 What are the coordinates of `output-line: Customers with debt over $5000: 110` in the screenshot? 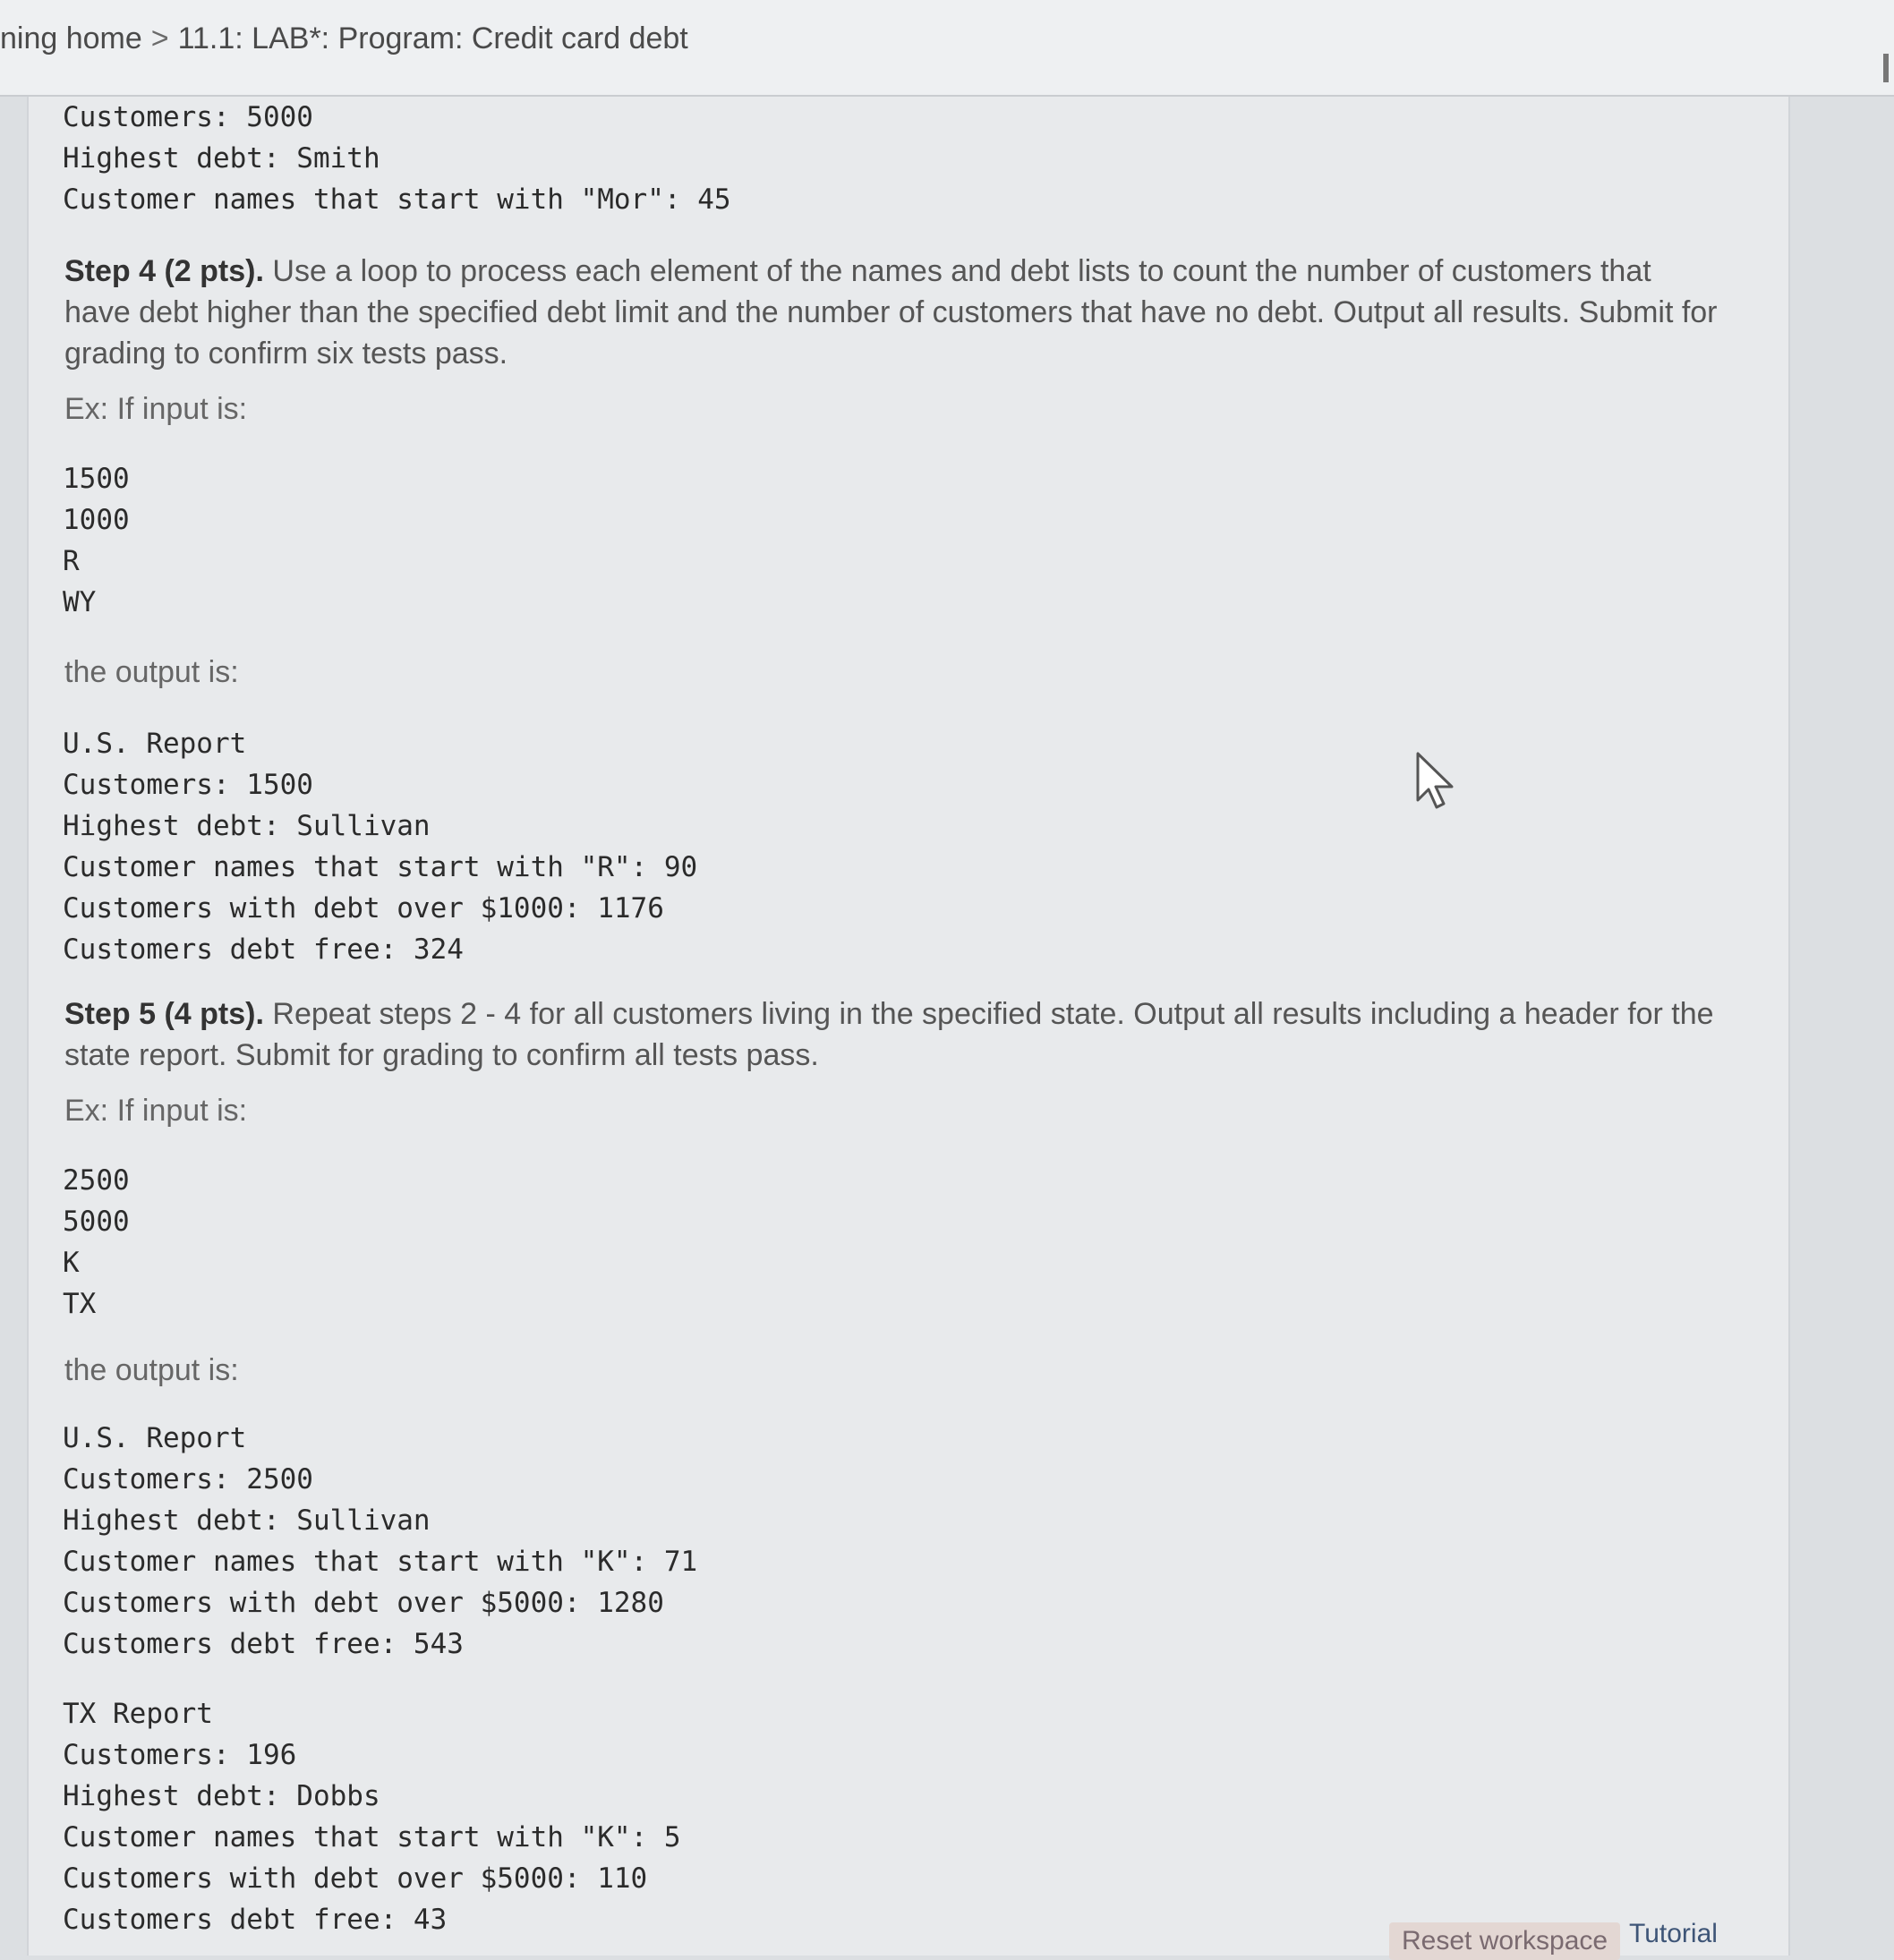 It's located at (355, 1878).